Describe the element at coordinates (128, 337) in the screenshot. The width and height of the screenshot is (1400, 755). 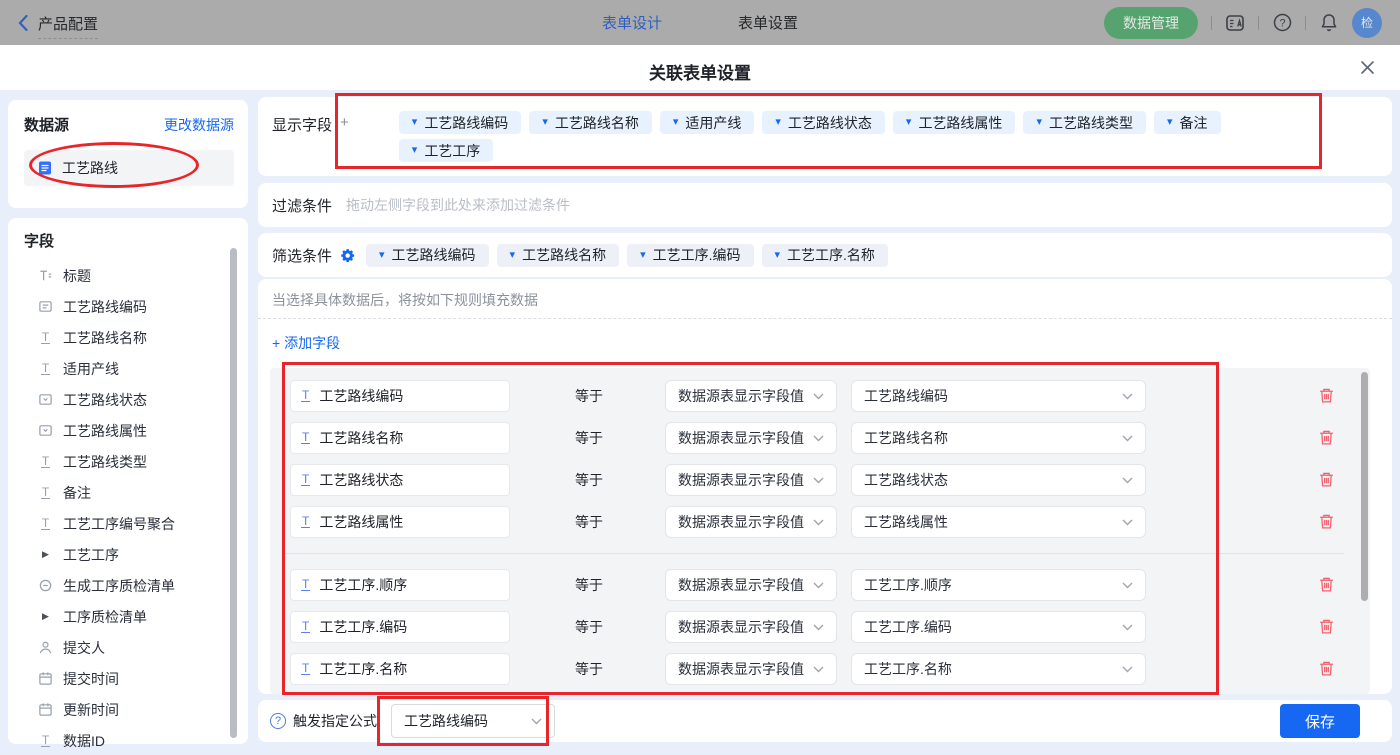
I see `field-item: T 工艺路线名称` at that location.